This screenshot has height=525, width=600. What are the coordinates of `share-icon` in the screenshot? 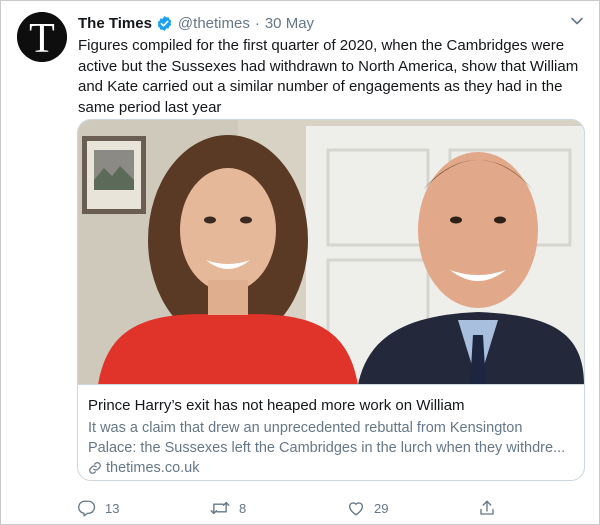 It's located at (487, 507).